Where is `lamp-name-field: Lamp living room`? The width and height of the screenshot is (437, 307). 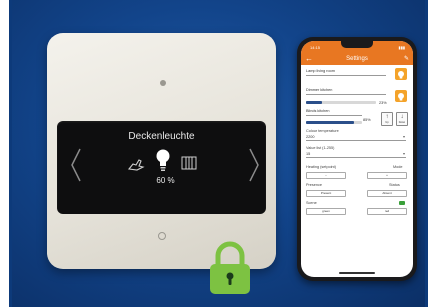
lamp-name-field: Lamp living room is located at coordinates (346, 72).